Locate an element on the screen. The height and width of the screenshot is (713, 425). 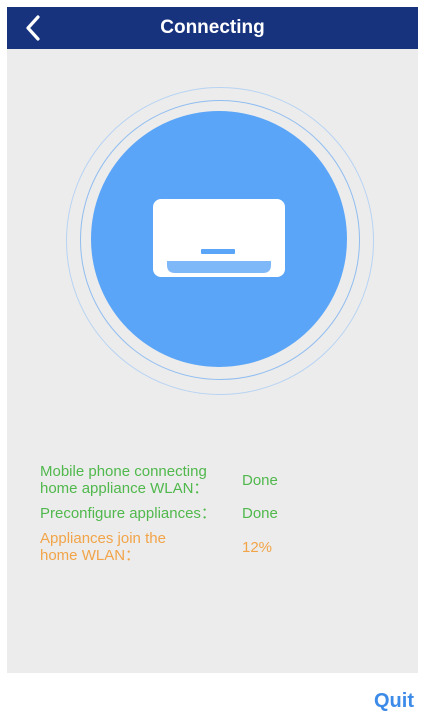
chevron-left-icon is located at coordinates (33, 28).